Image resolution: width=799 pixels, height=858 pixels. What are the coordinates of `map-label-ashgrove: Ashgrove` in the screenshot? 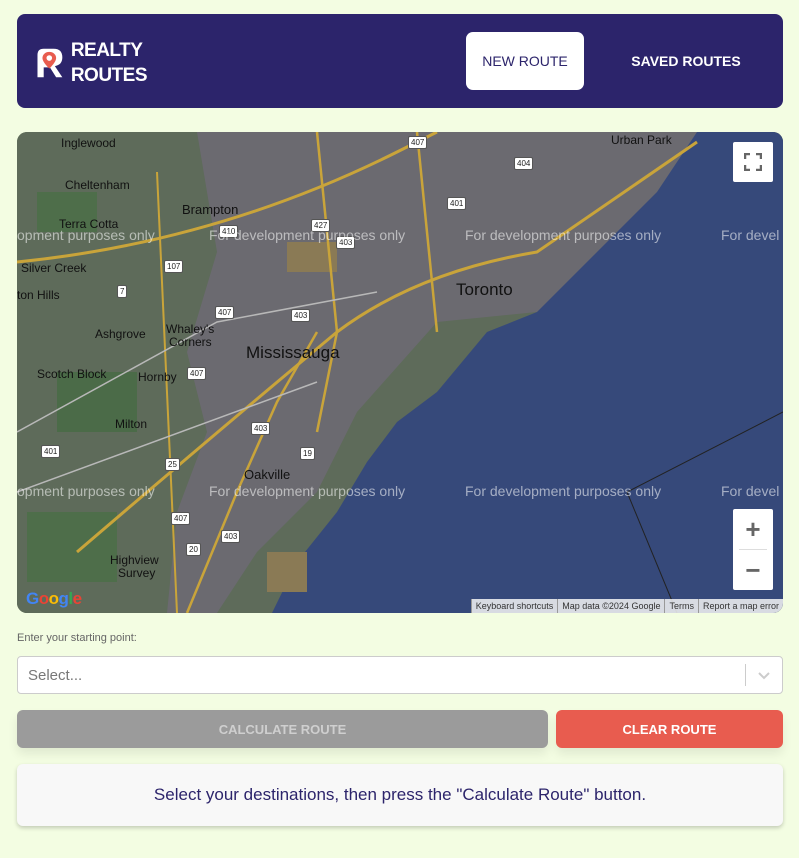 It's located at (120, 334).